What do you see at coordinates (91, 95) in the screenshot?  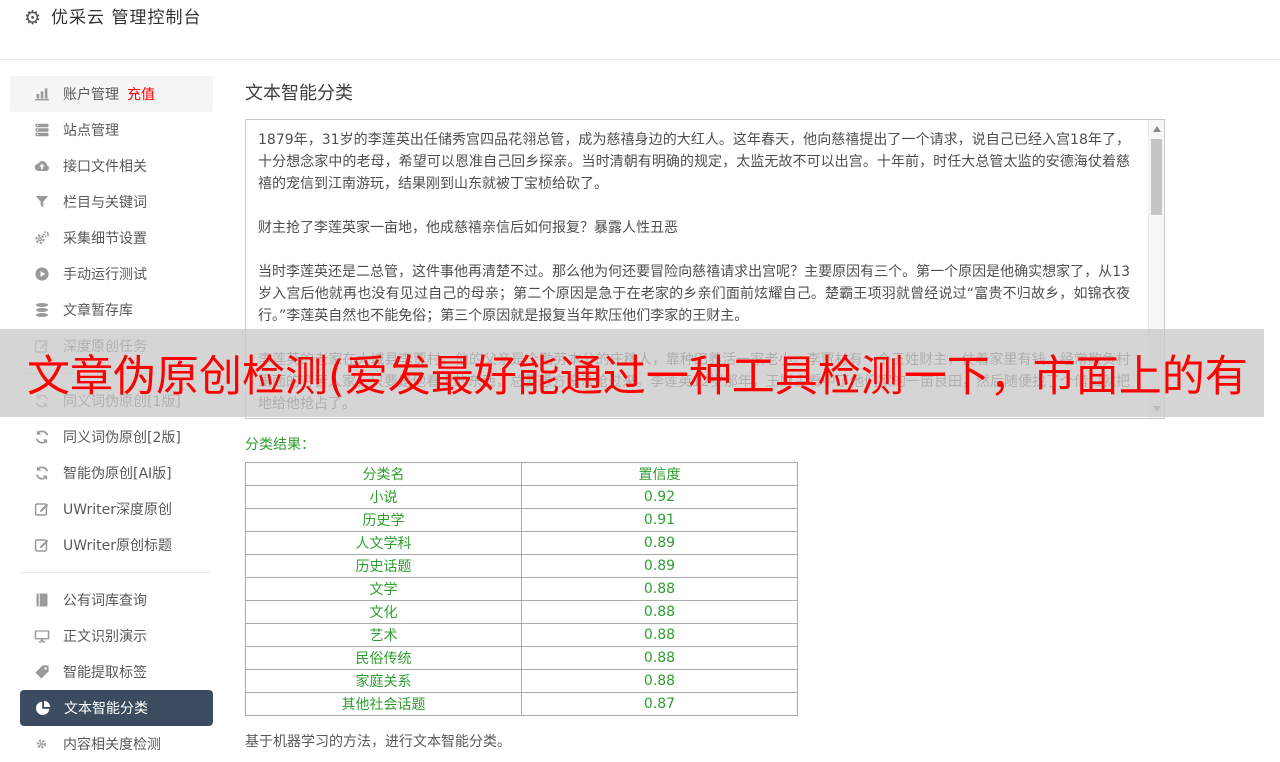 I see `sidebar-item-label: 账户管理` at bounding box center [91, 95].